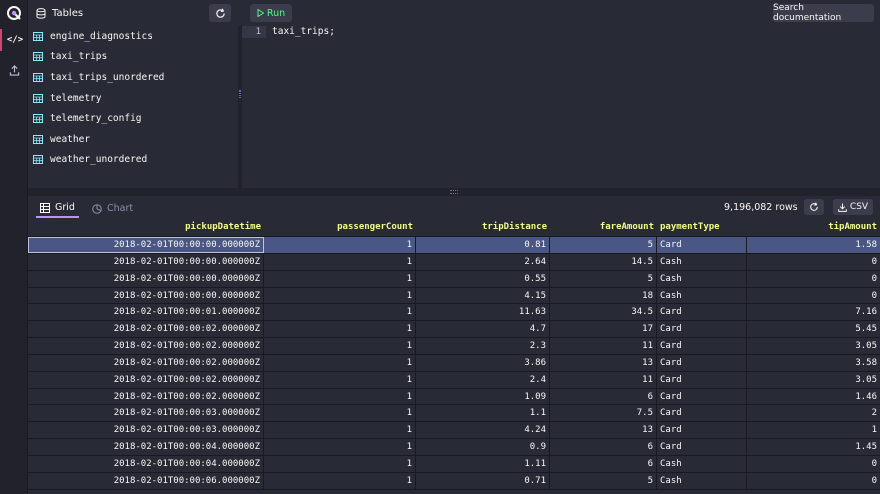  I want to click on refresh-schema-button, so click(220, 13).